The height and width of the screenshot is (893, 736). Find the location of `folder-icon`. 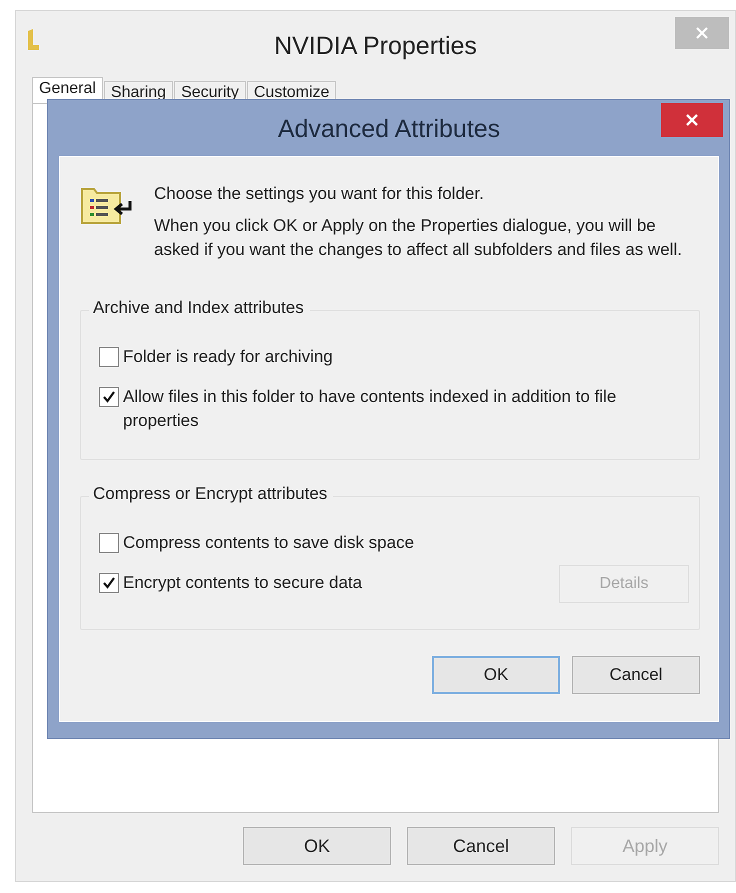

folder-icon is located at coordinates (33, 40).